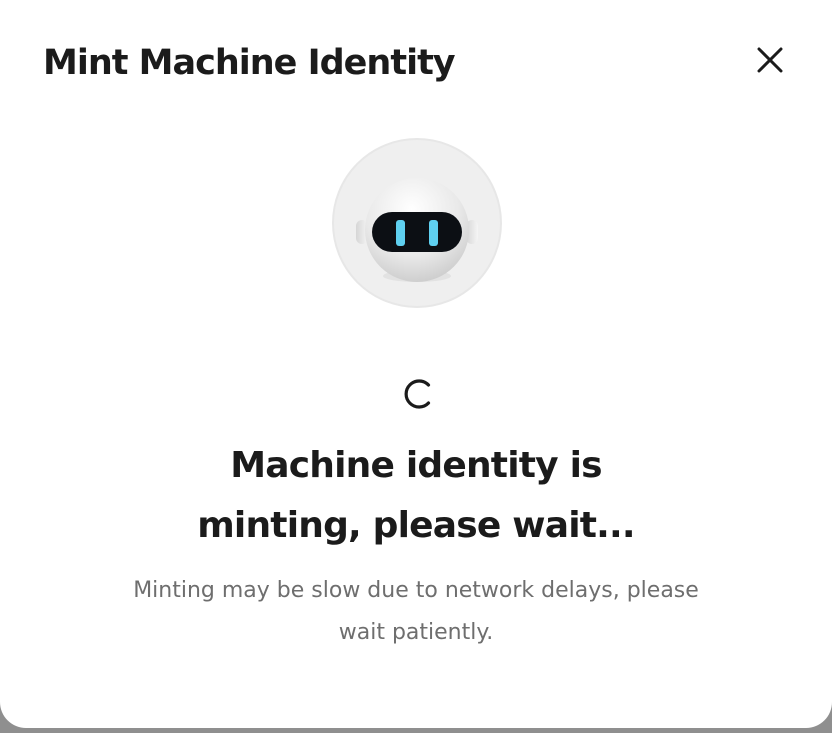  I want to click on note-line-2: wait patiently., so click(416, 632).